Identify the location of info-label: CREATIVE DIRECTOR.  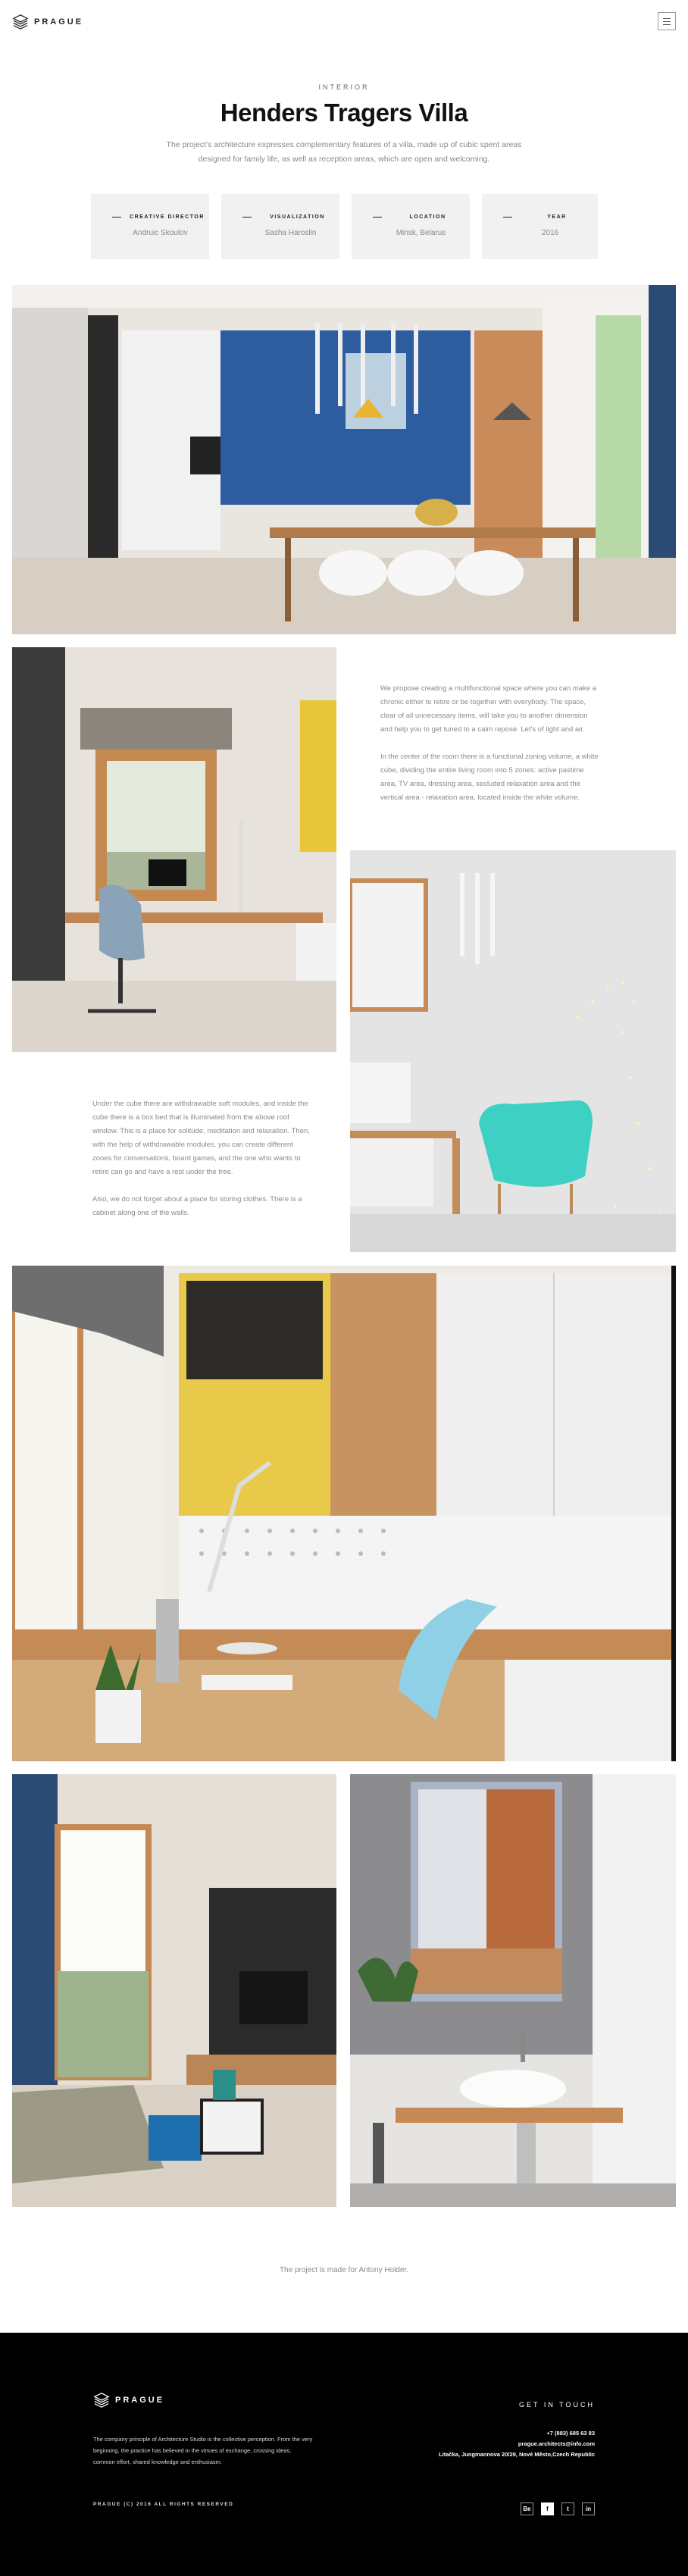
(160, 217).